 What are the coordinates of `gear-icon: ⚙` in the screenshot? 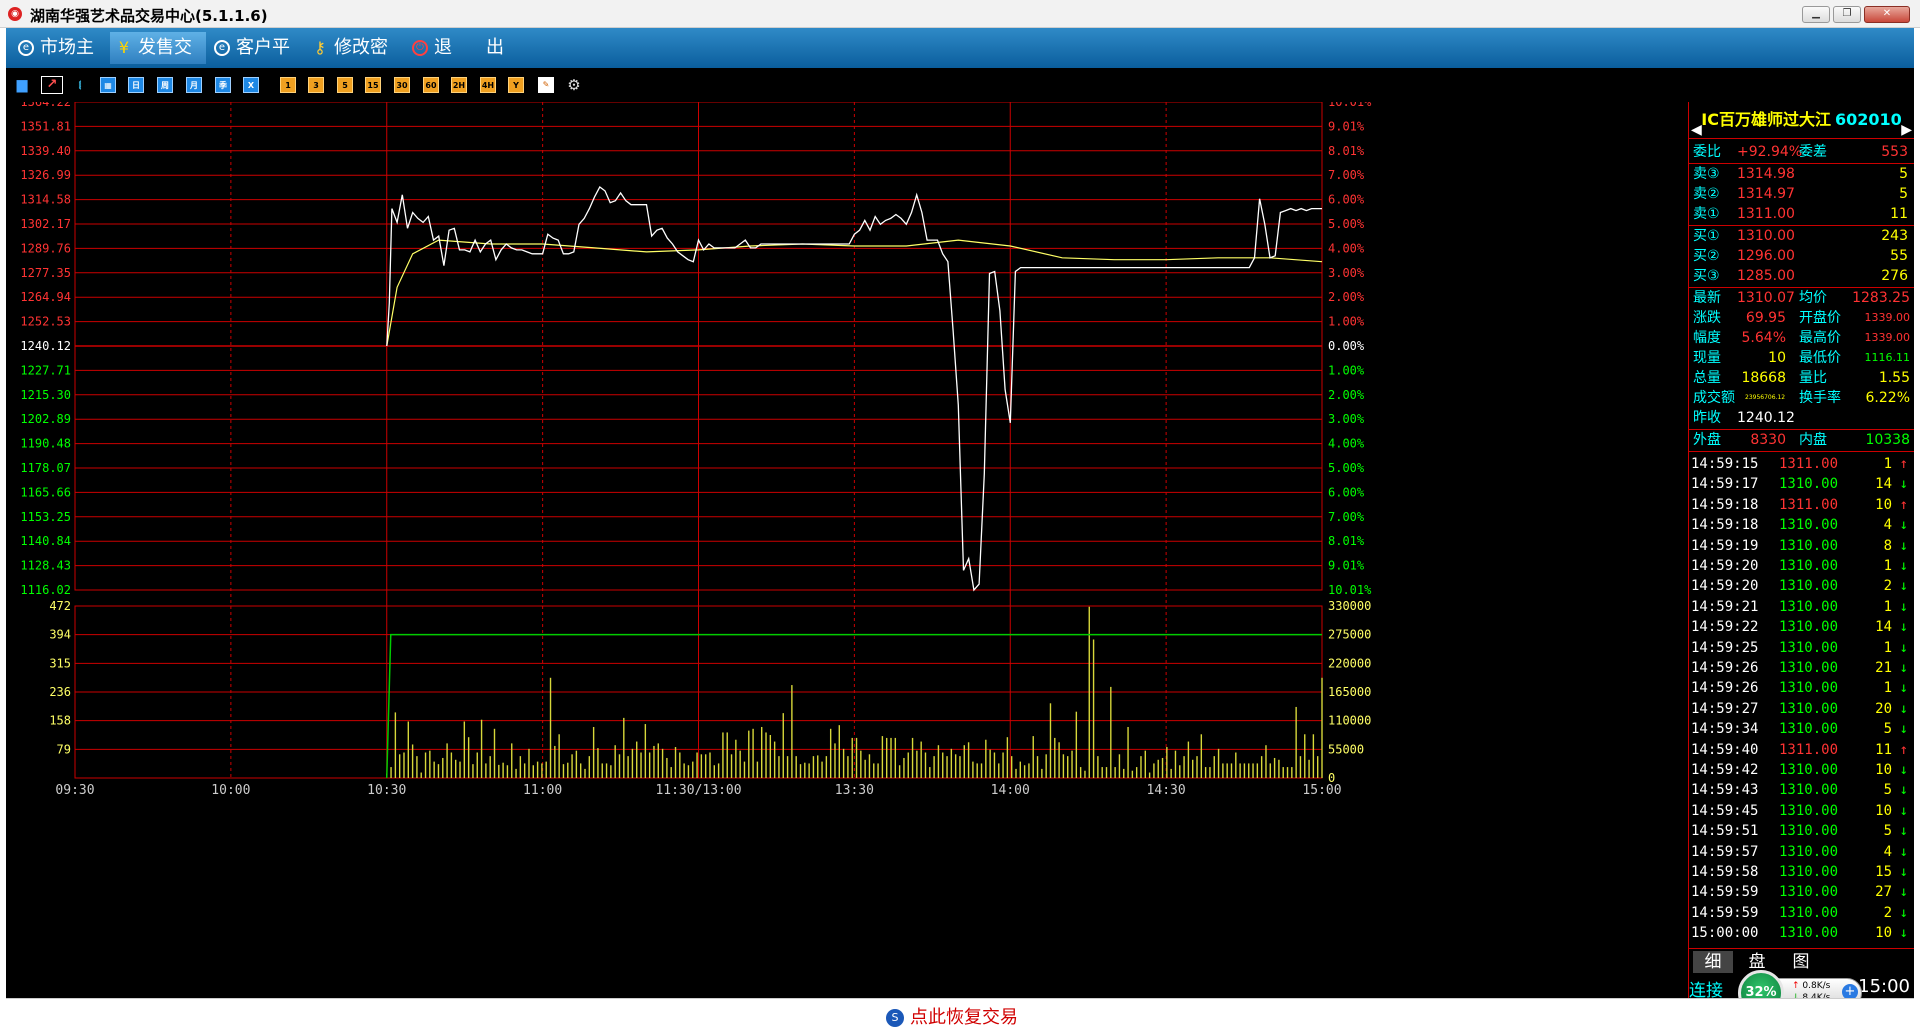 It's located at (574, 85).